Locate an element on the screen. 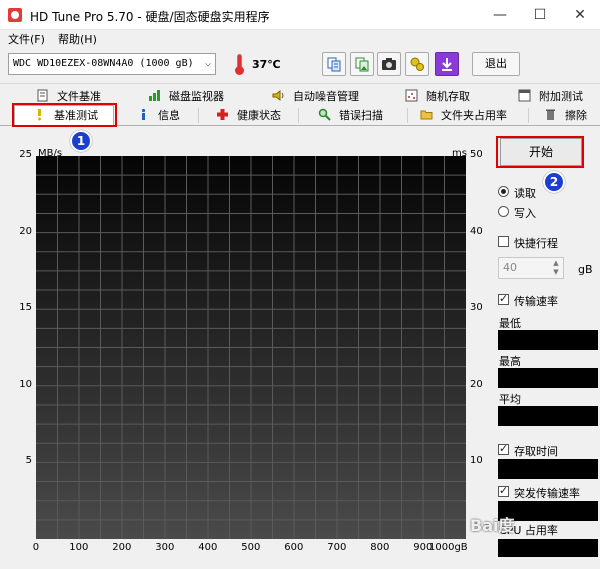 The height and width of the screenshot is (569, 600). thermometer-icon is located at coordinates (239, 64).